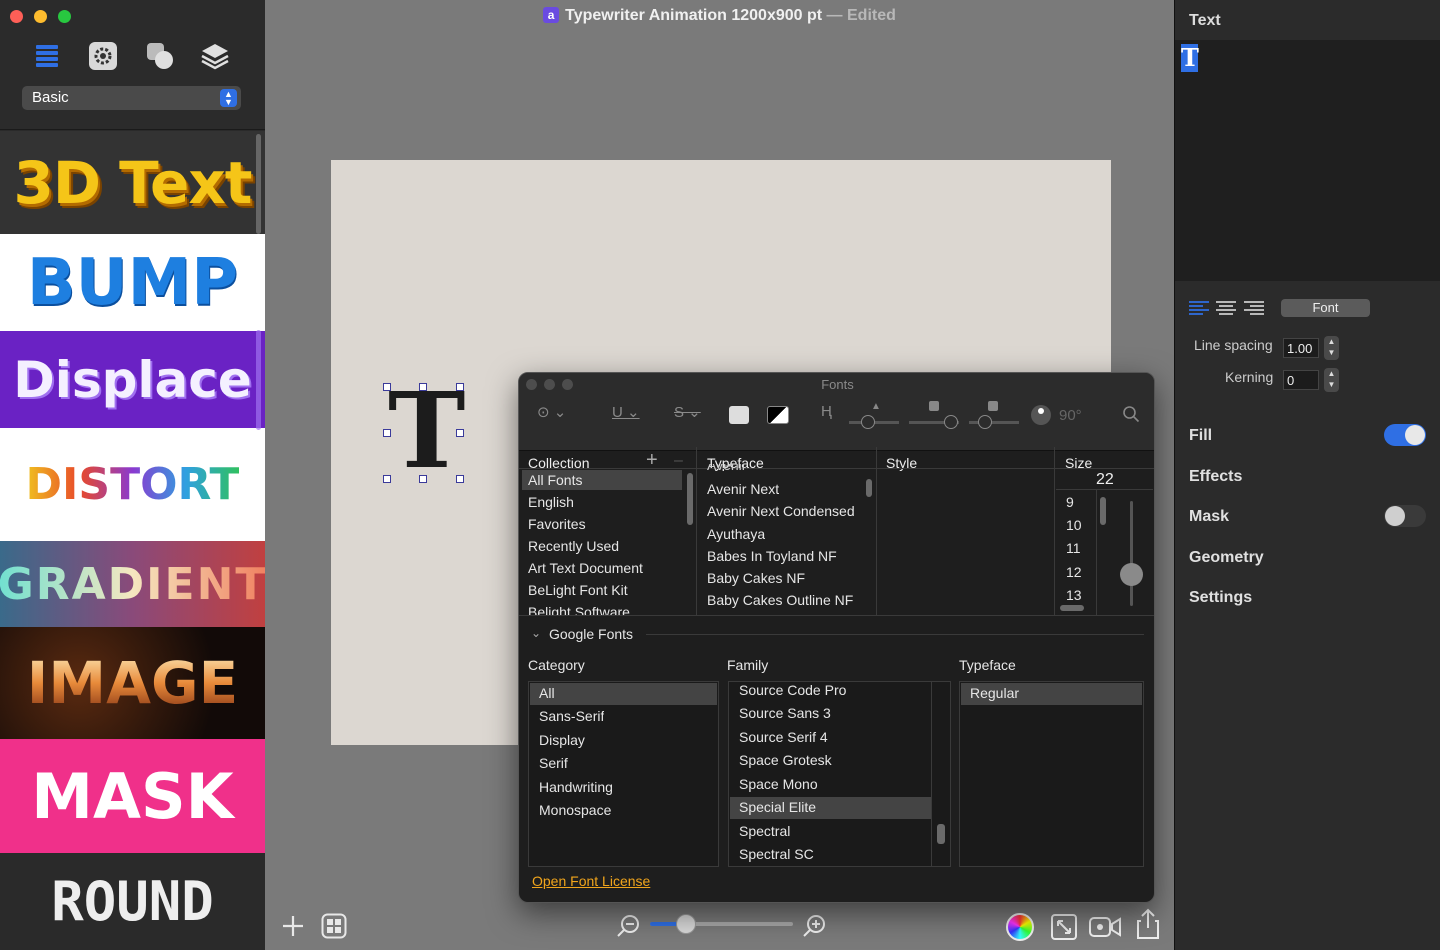 The image size is (1440, 950). I want to click on style-tile-distort: DISTORT, so click(132, 484).